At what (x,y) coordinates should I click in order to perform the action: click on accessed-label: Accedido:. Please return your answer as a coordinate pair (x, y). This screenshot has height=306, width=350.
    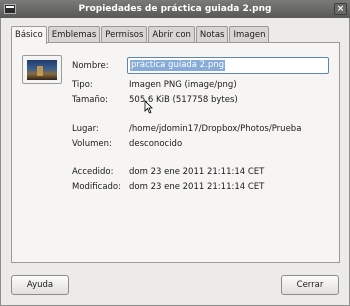
    Looking at the image, I should click on (93, 172).